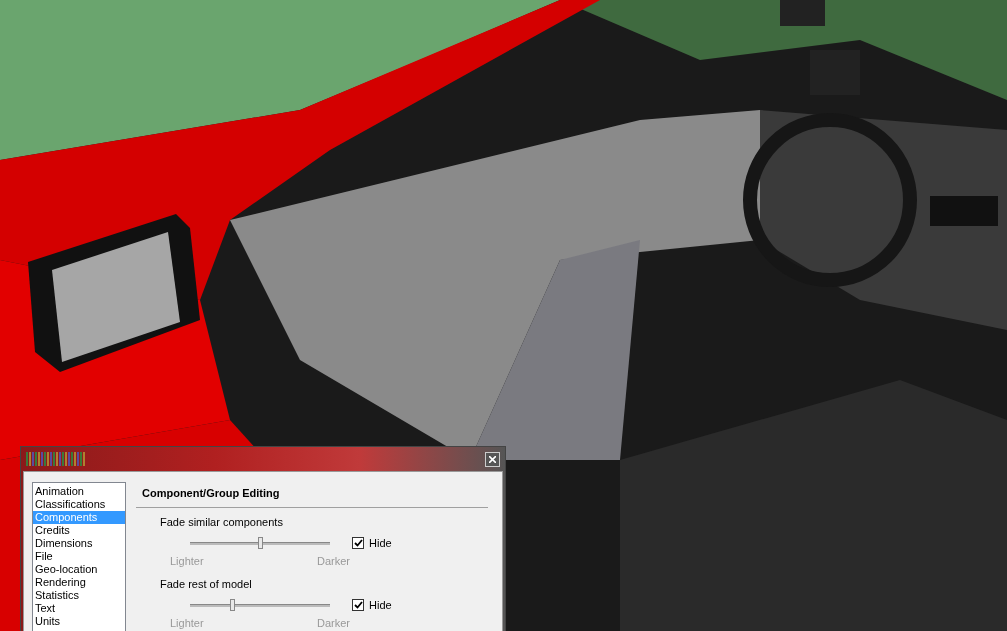 The image size is (1007, 631). I want to click on category-item: Text, so click(79, 608).